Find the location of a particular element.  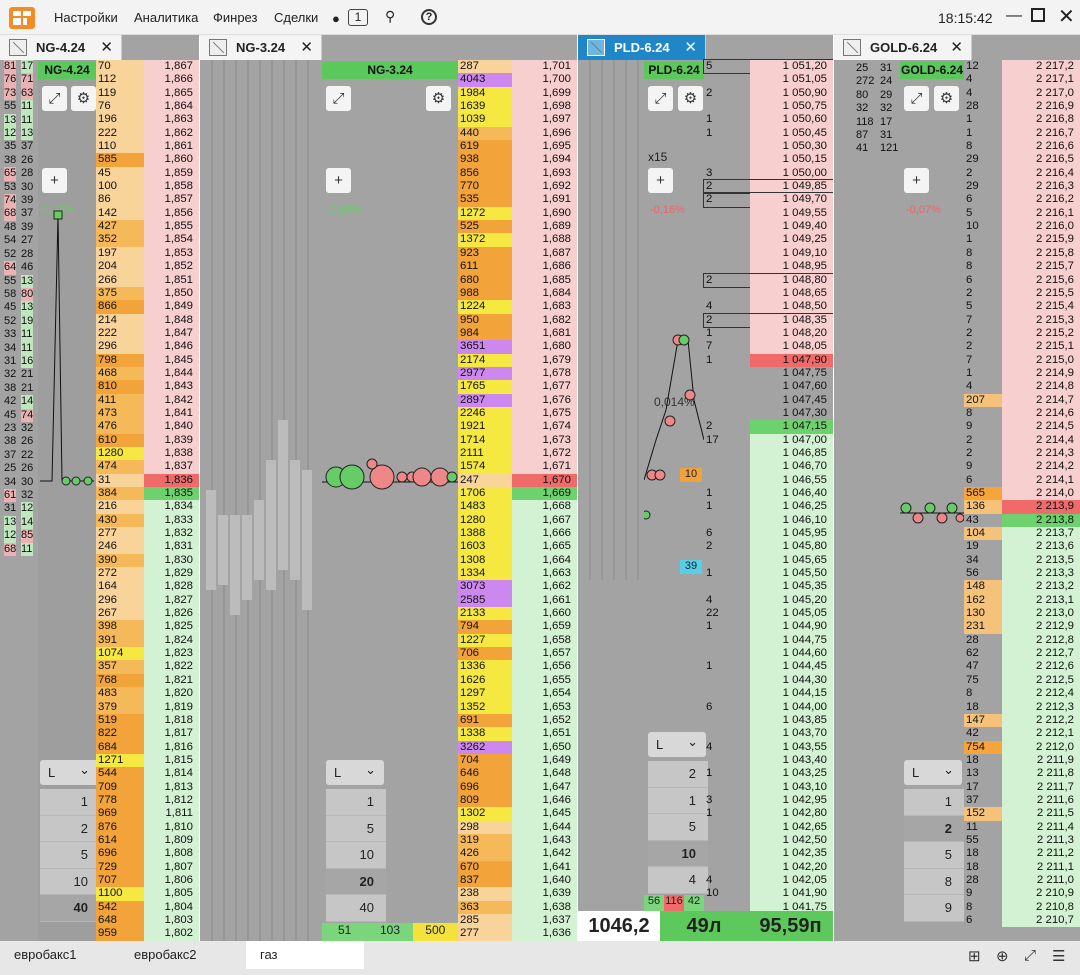

dom-row: 468 1,844 is located at coordinates (147, 373).